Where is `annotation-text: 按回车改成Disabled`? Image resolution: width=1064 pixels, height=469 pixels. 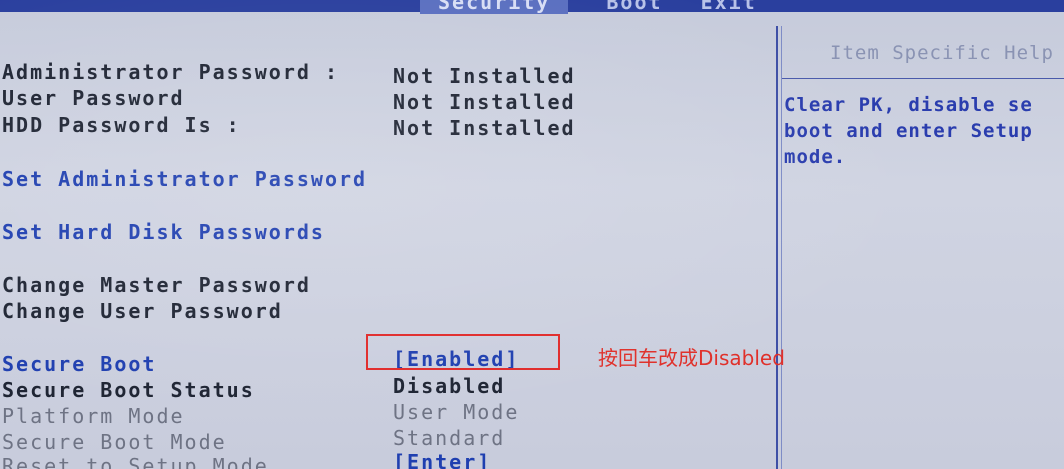 annotation-text: 按回车改成Disabled is located at coordinates (691, 358).